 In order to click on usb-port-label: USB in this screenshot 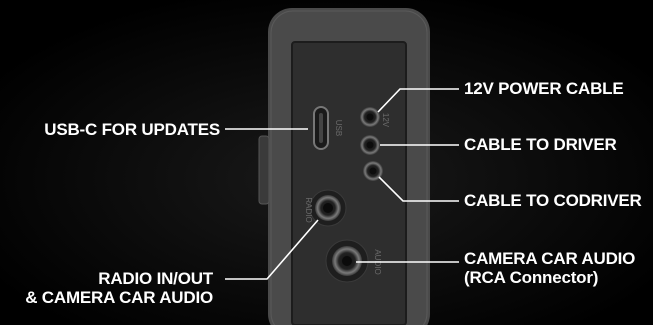, I will do `click(338, 128)`.